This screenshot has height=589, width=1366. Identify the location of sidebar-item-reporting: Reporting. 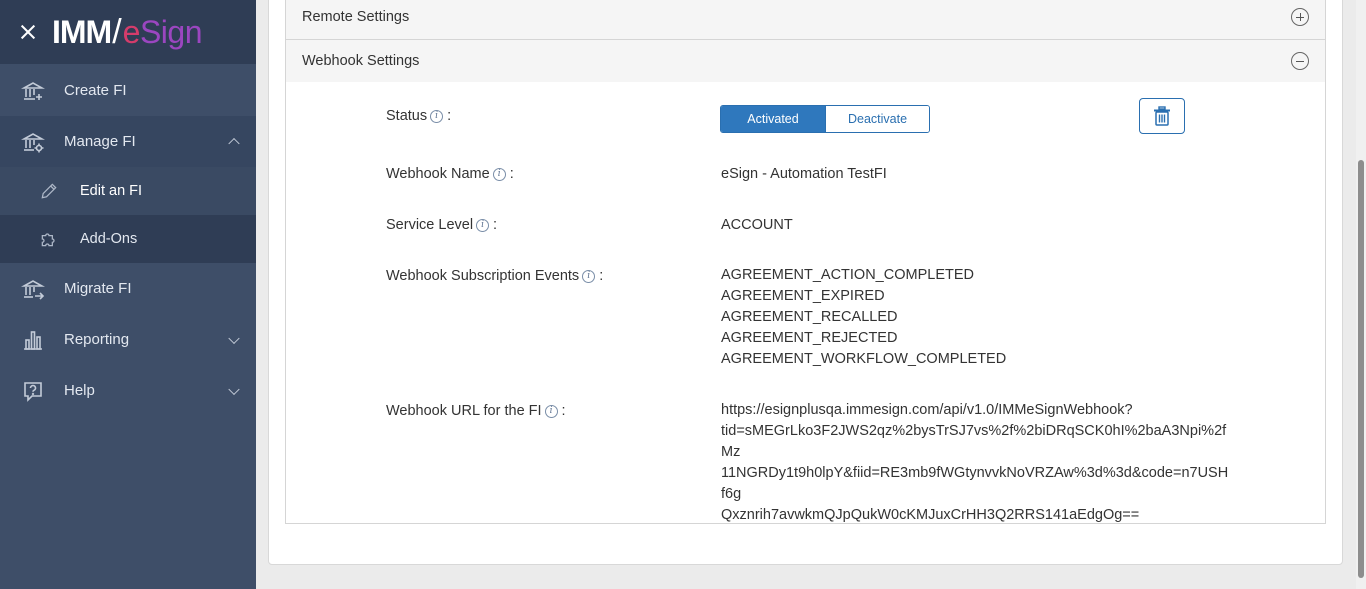
(128, 339).